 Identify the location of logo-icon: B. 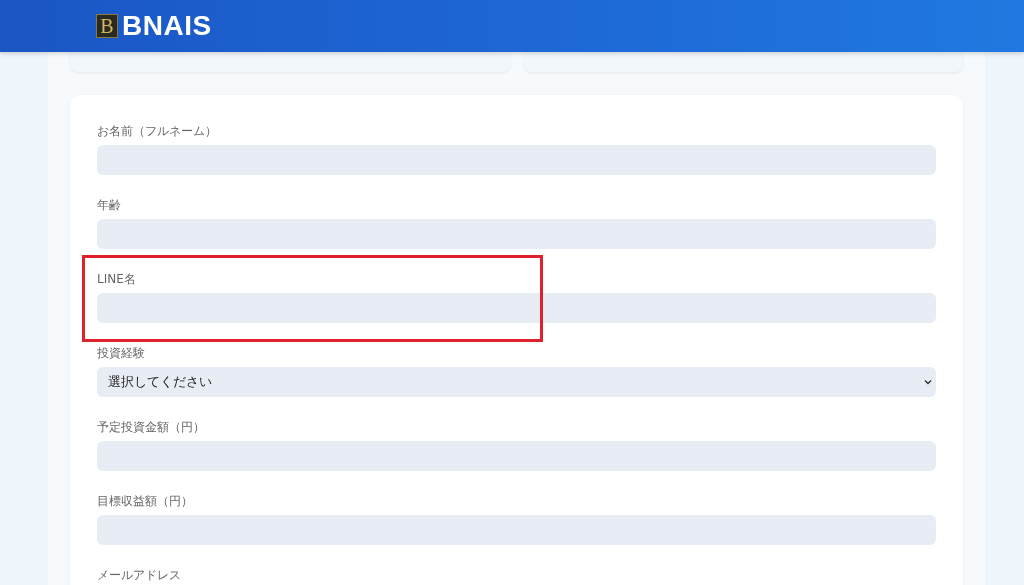
(107, 26).